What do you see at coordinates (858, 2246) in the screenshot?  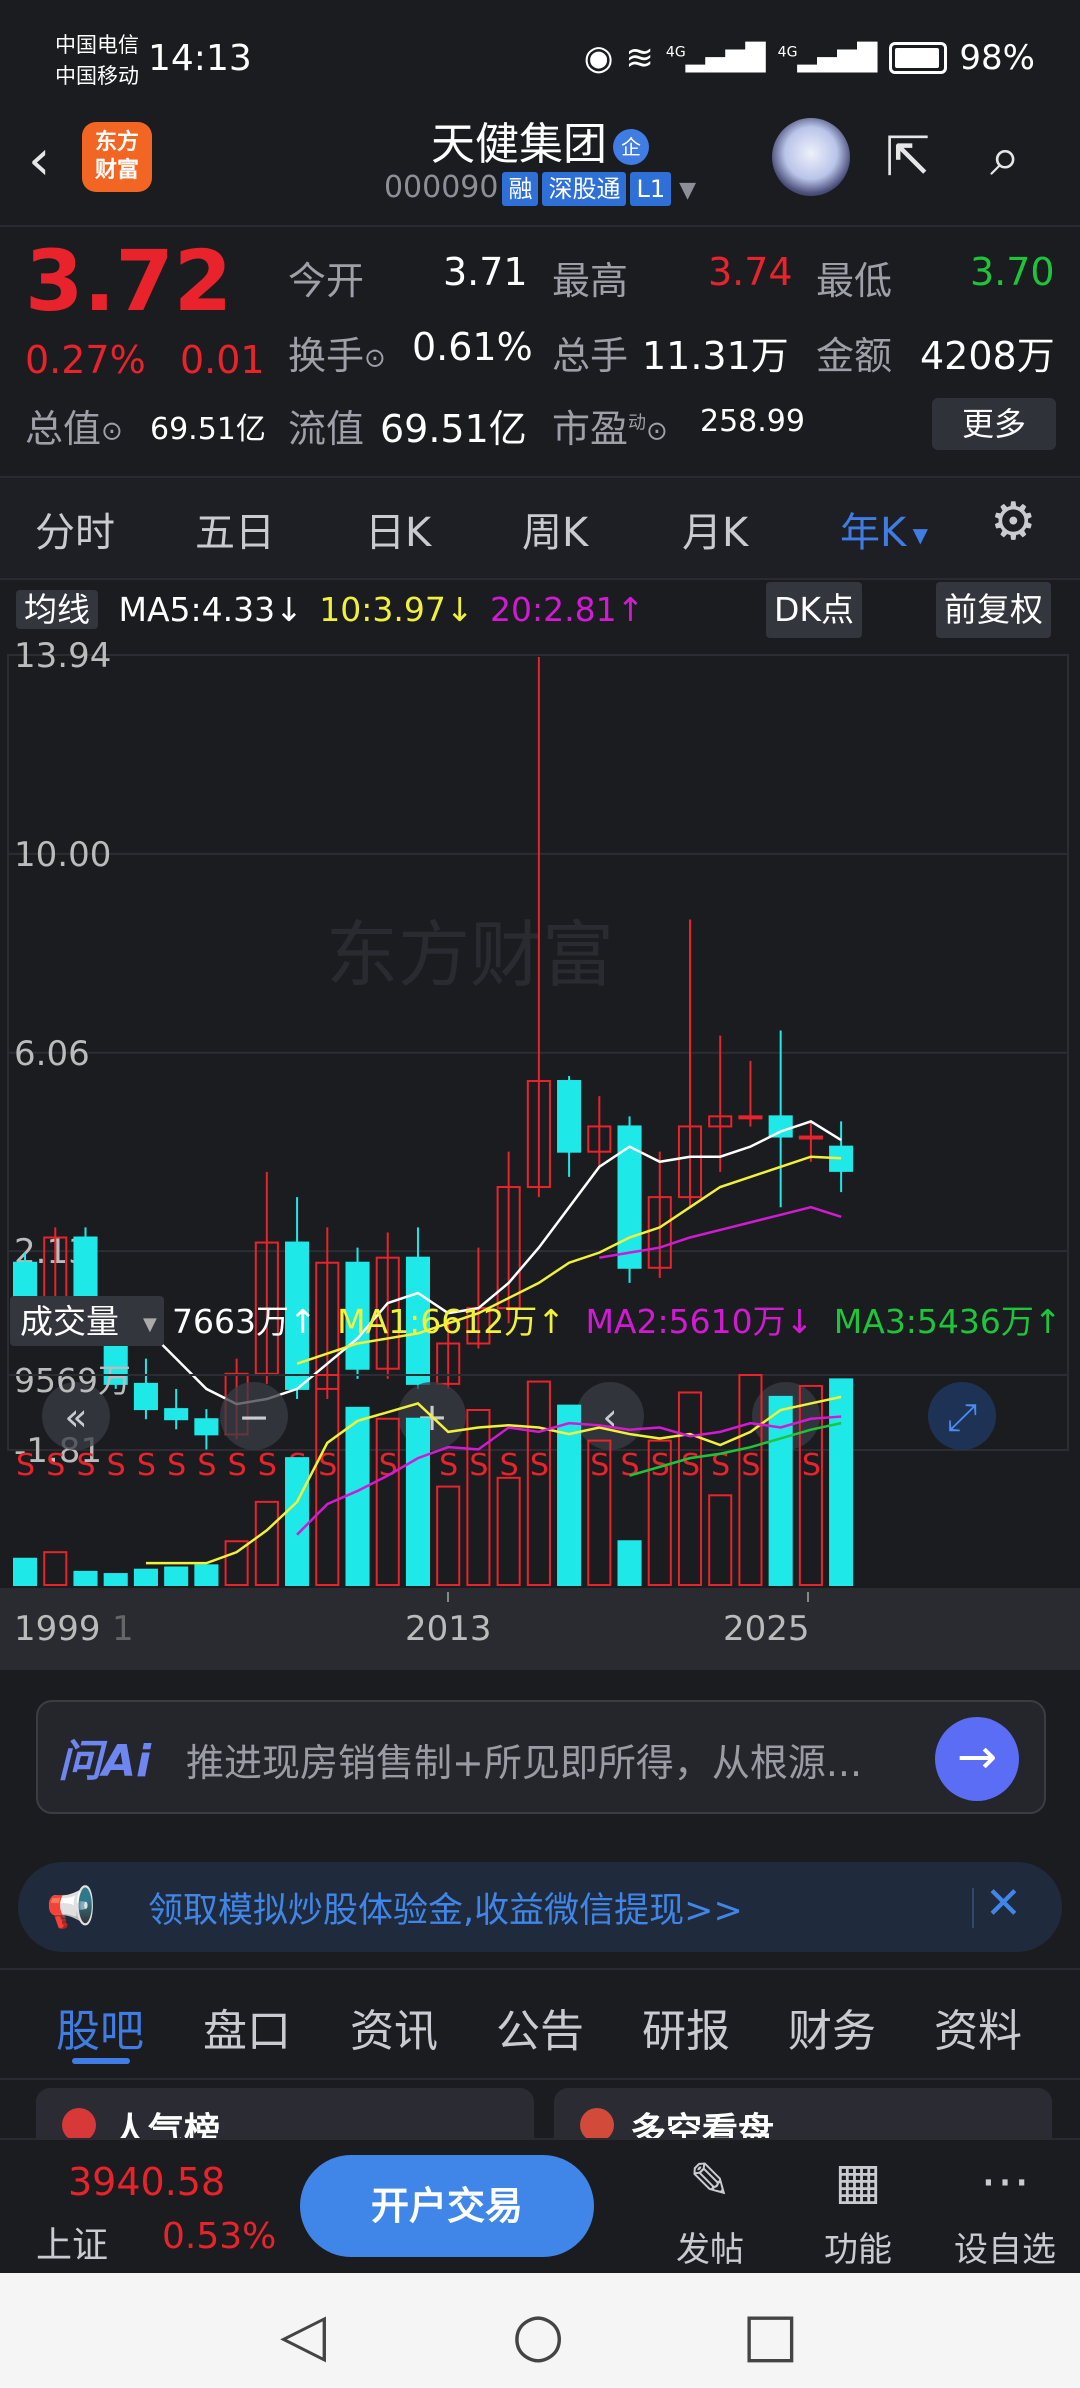 I see `function-label: 功能` at bounding box center [858, 2246].